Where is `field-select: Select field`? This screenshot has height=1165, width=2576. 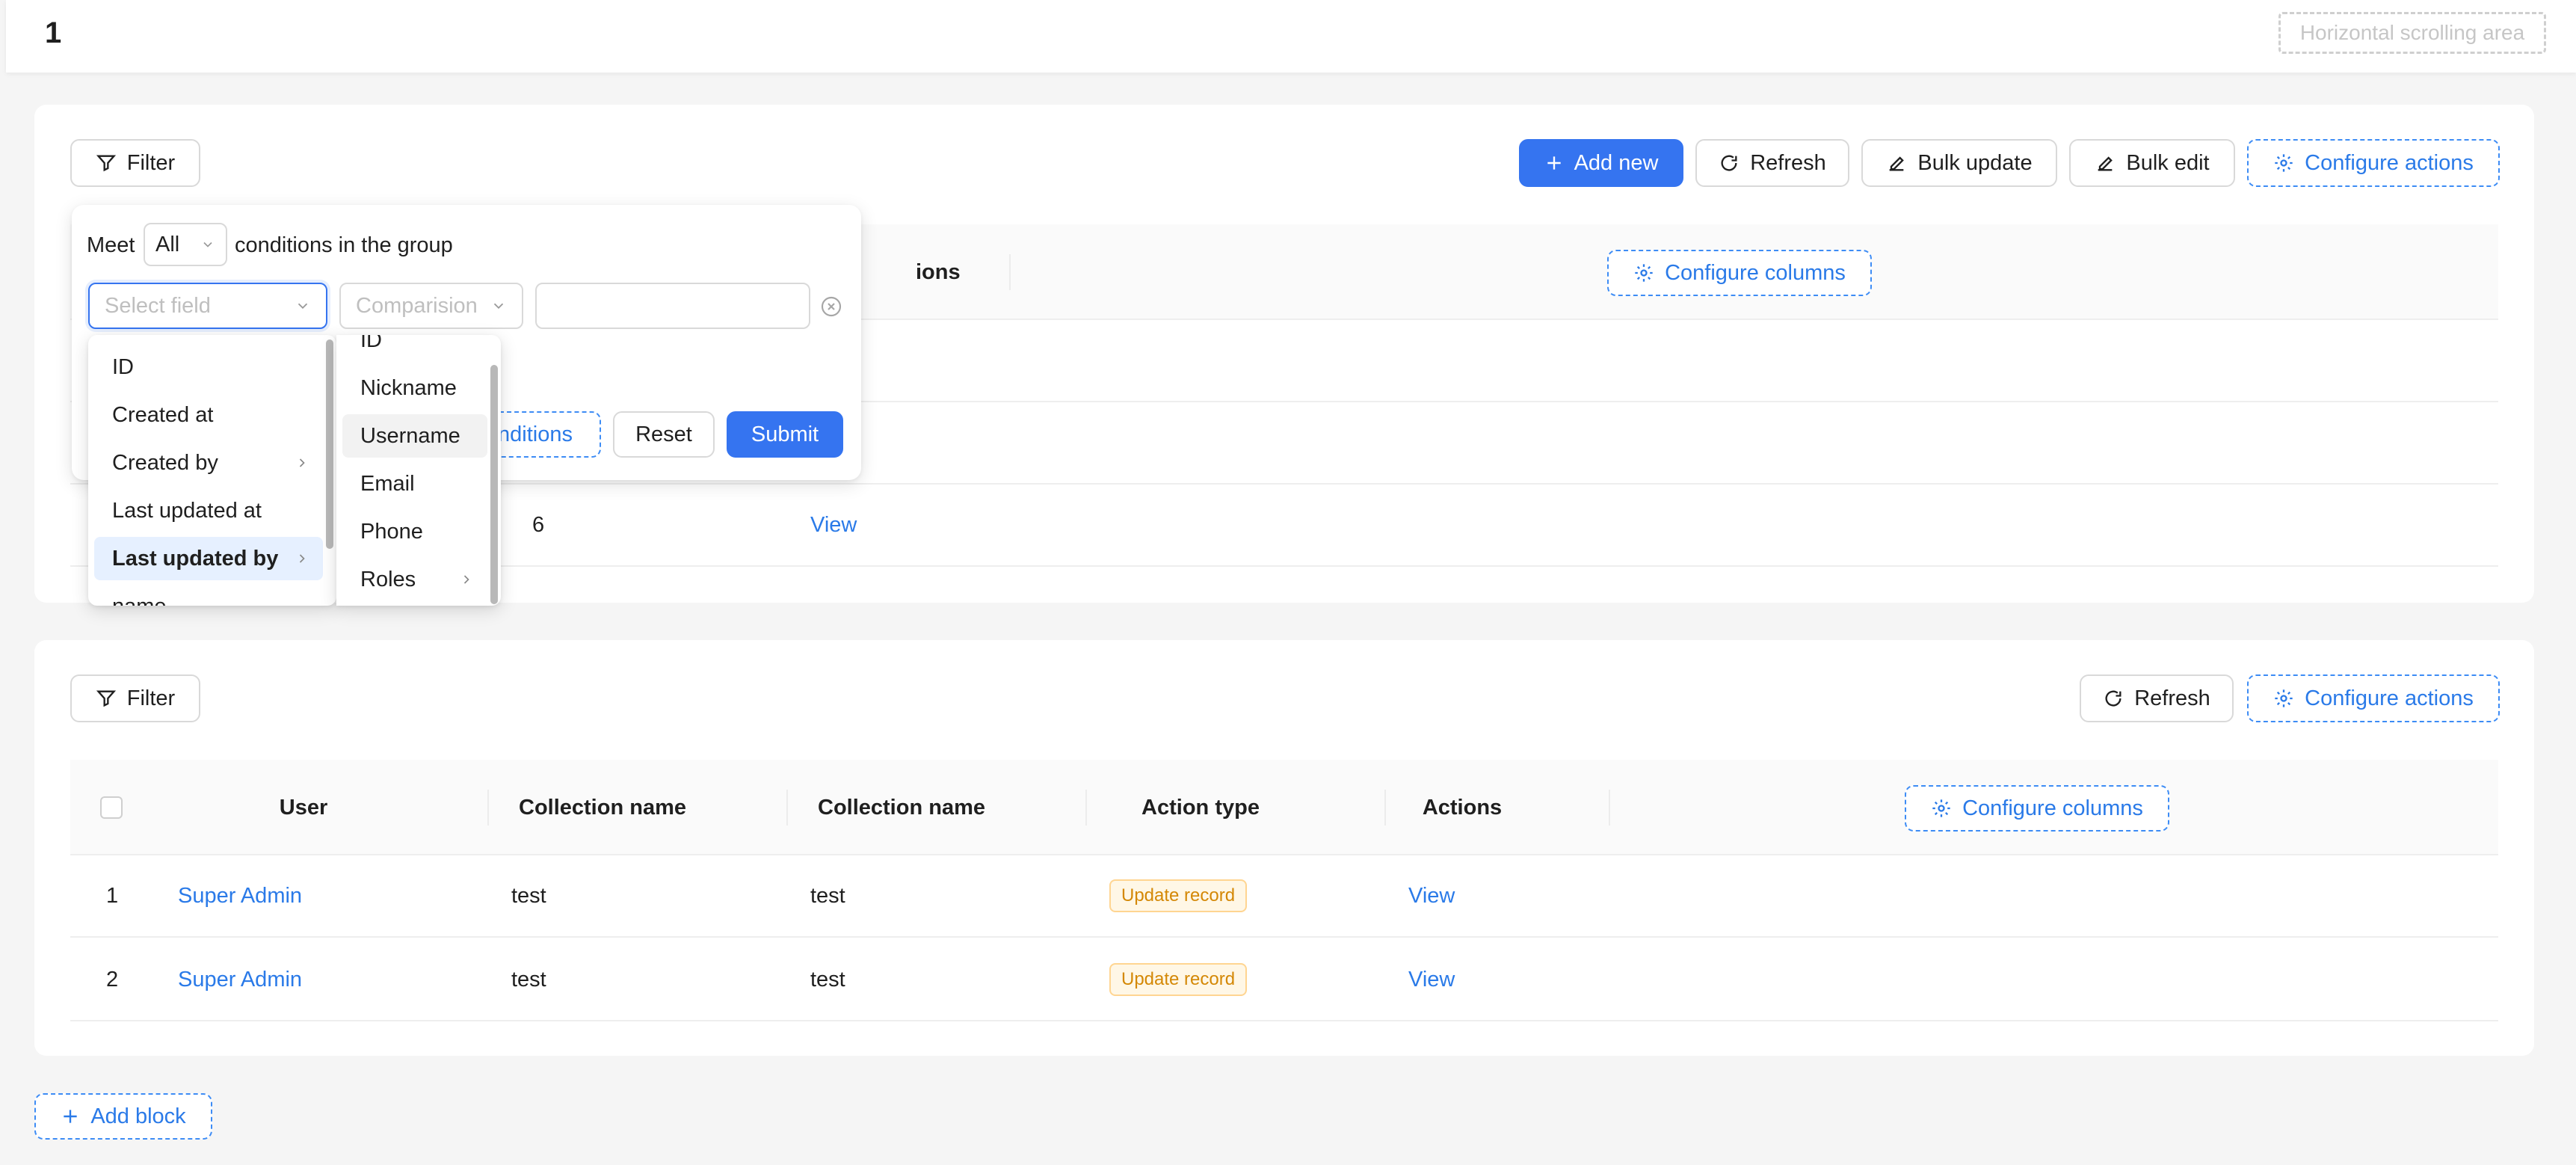 field-select: Select field is located at coordinates (207, 306).